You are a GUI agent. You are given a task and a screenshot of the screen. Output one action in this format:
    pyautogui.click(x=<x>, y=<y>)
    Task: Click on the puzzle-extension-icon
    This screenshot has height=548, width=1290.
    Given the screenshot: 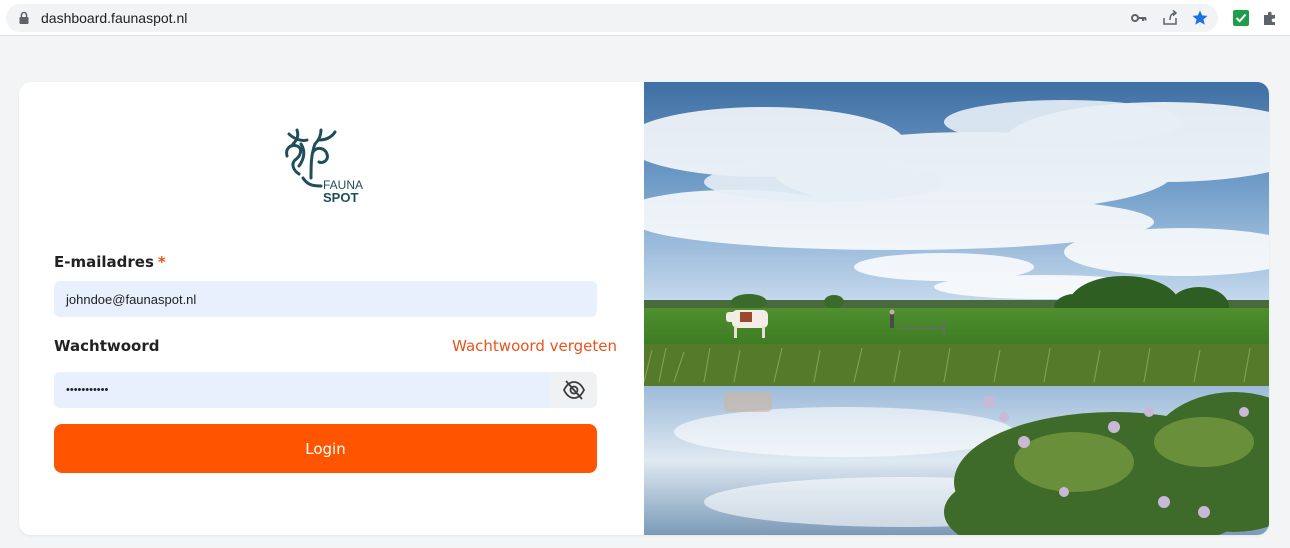 What is the action you would take?
    pyautogui.click(x=1270, y=18)
    